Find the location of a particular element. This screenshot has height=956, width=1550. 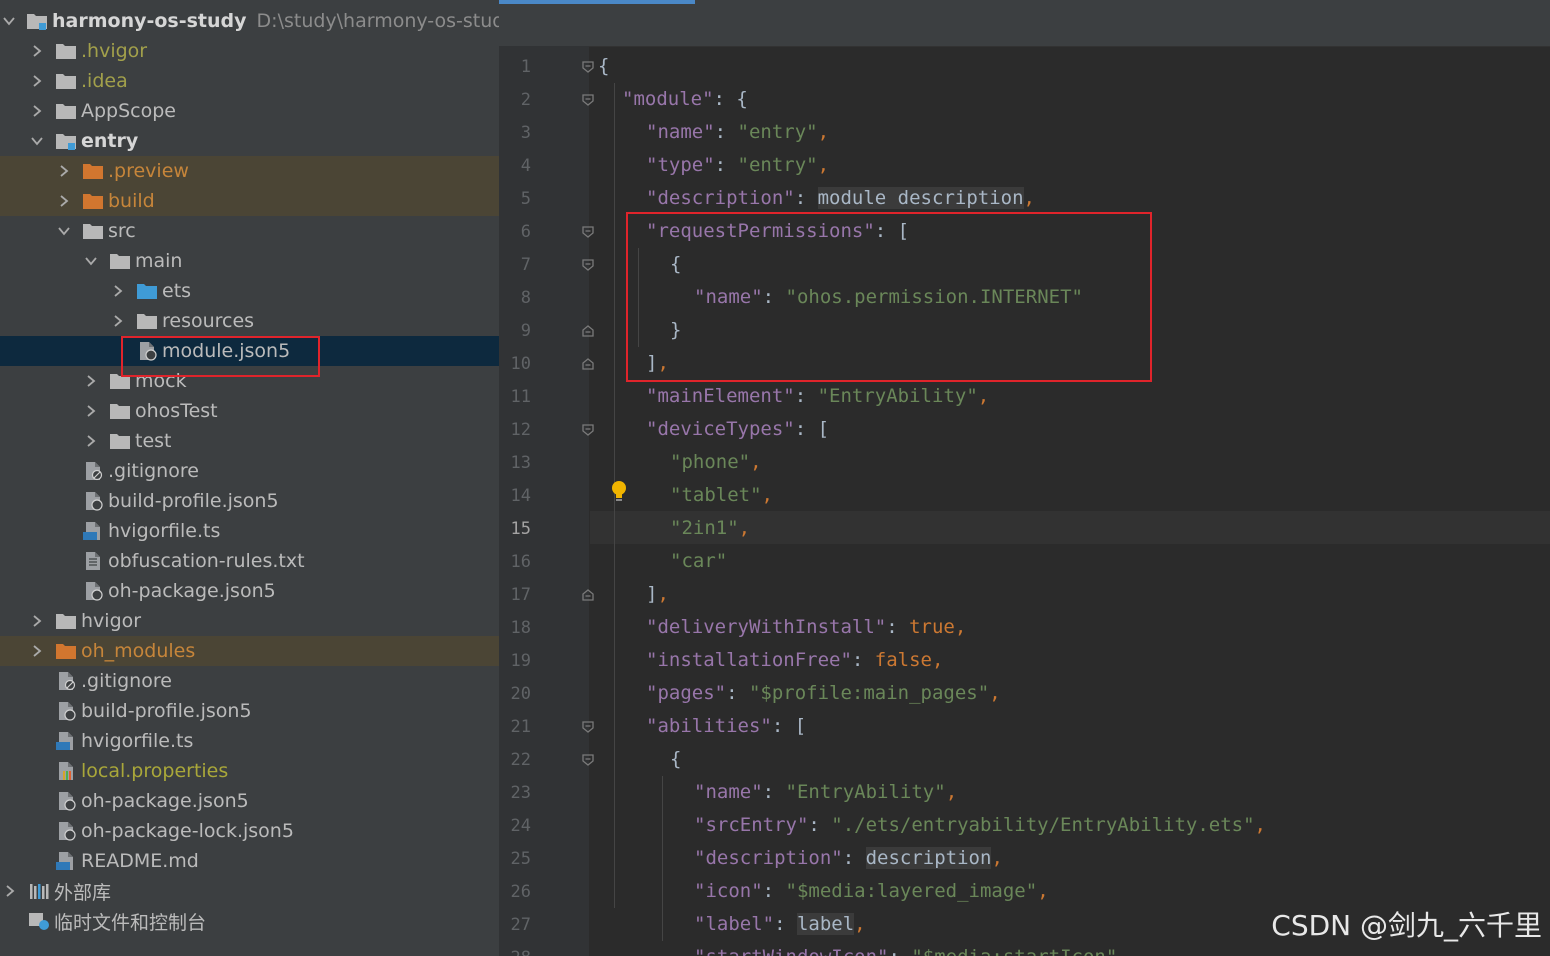

tree-item-resources: resources is located at coordinates (249, 321).